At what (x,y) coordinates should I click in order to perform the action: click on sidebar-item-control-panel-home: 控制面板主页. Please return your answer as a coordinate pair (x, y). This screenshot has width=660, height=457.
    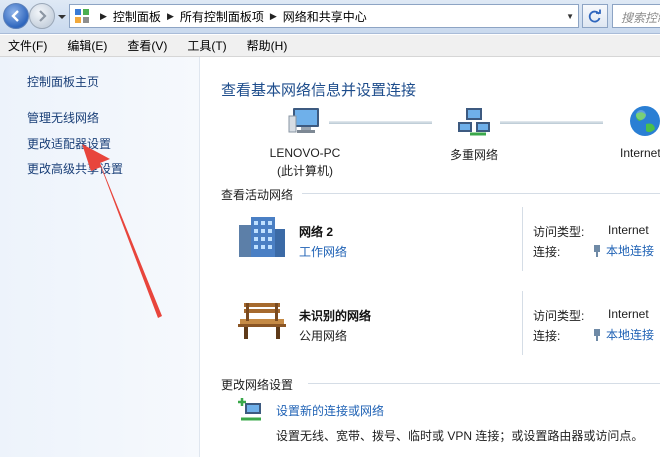
    Looking at the image, I should click on (63, 81).